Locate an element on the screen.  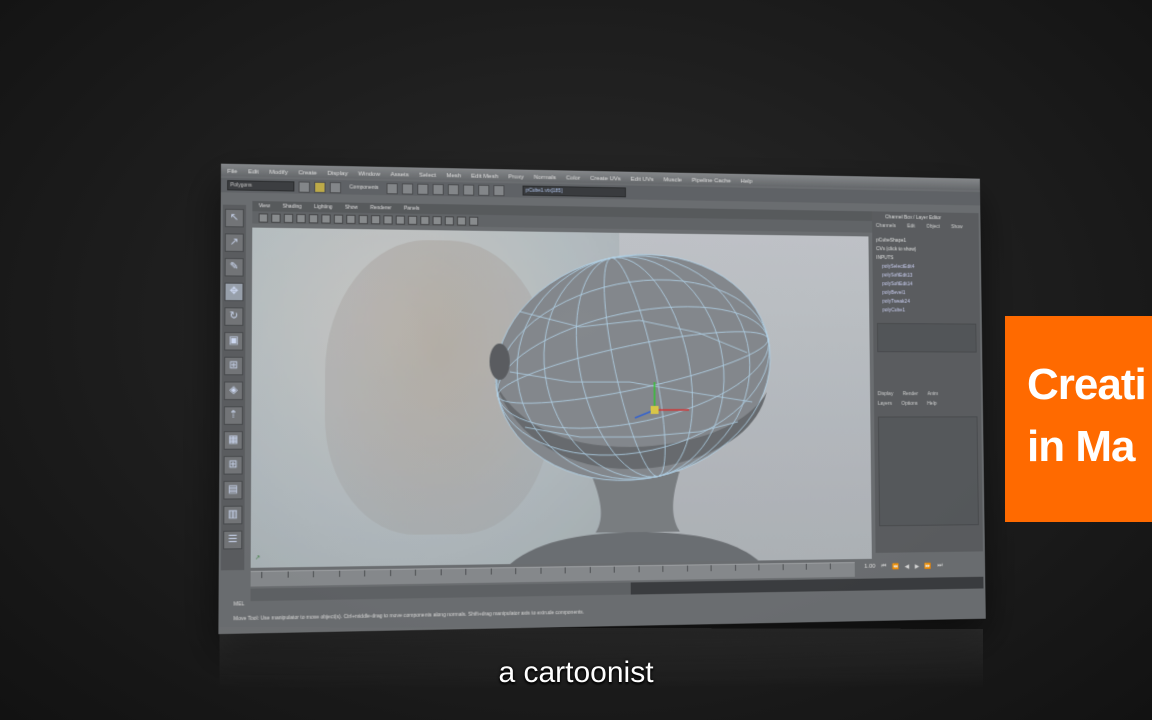
layer-menu-layers: Layers is located at coordinates (885, 406).